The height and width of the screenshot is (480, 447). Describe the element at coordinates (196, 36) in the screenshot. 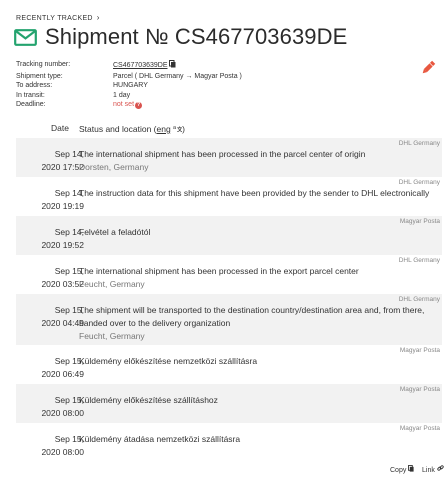

I see `shipment-title: Shipment № CS467703639DE` at that location.